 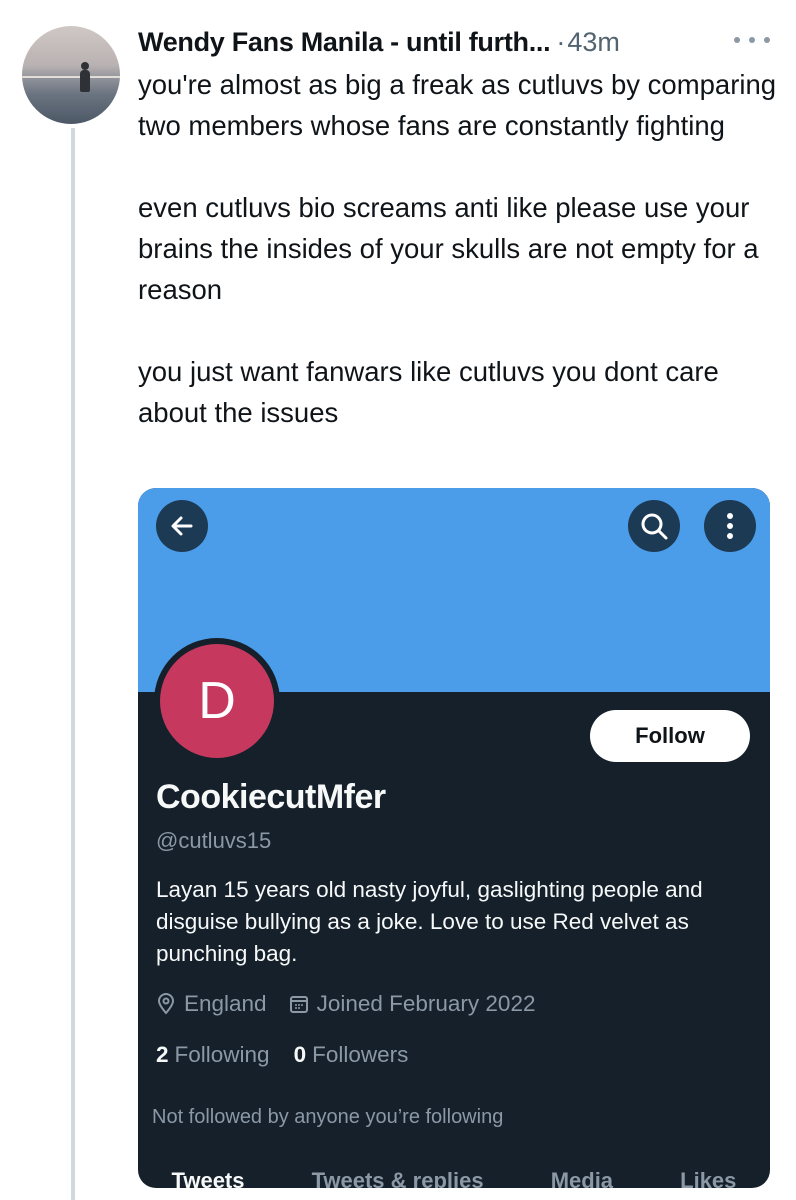 What do you see at coordinates (360, 1054) in the screenshot?
I see `followers-label: Followers` at bounding box center [360, 1054].